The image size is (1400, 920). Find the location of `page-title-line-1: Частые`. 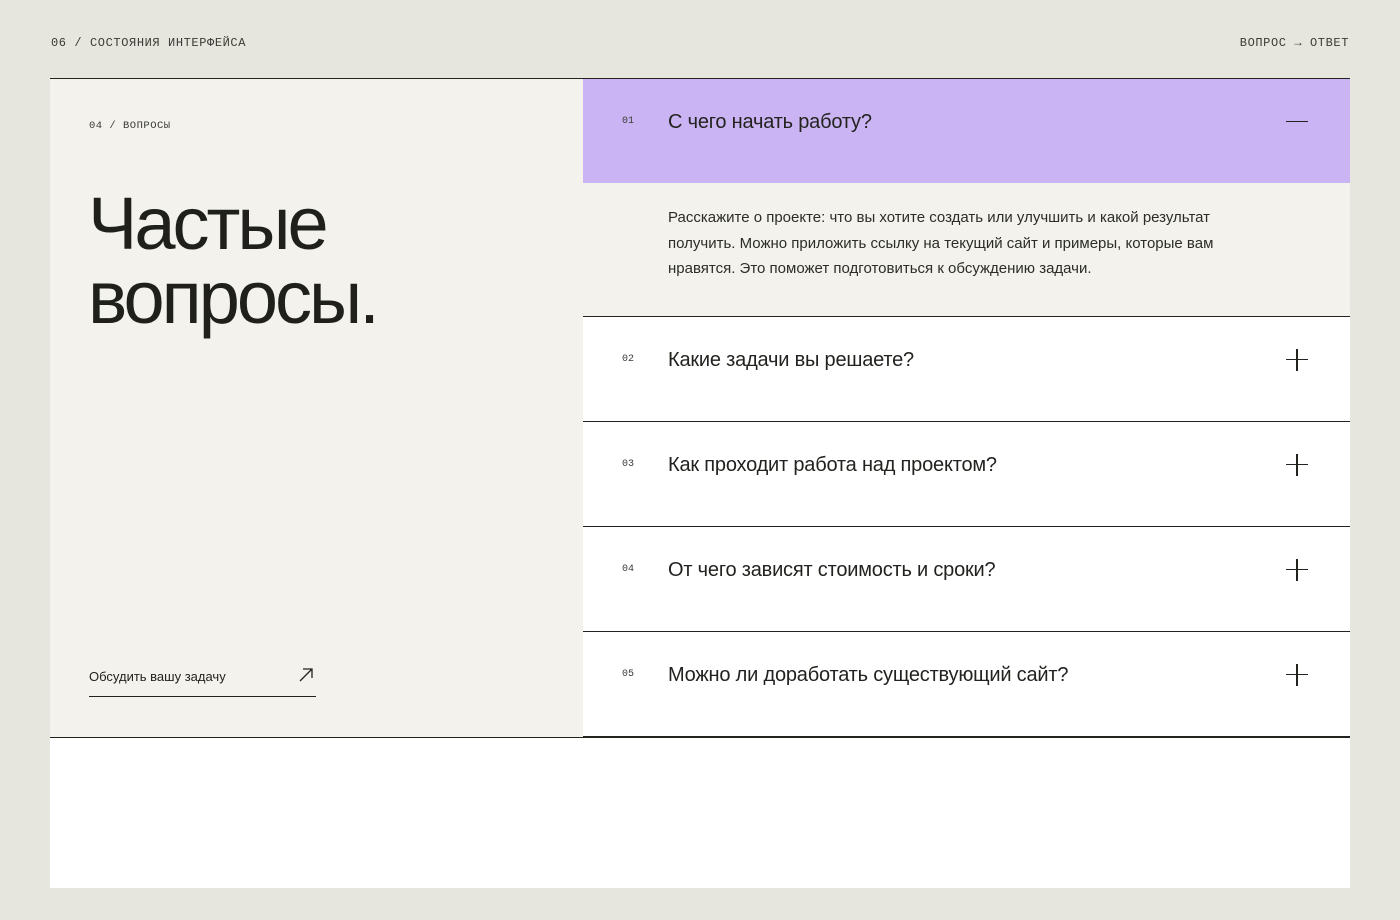

page-title-line-1: Частые is located at coordinates (208, 223).